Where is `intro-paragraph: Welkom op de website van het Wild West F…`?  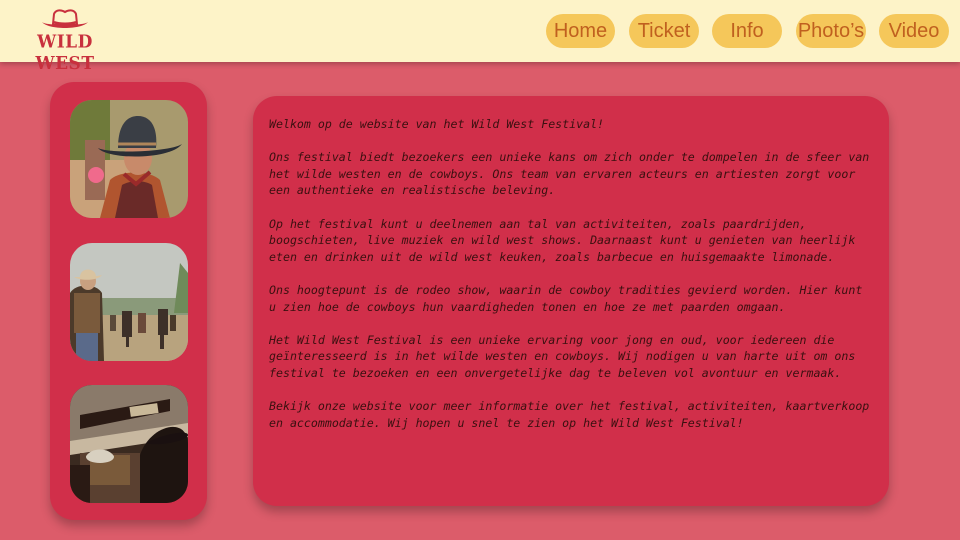
intro-paragraph: Welkom op de website van het Wild West F… is located at coordinates (437, 124).